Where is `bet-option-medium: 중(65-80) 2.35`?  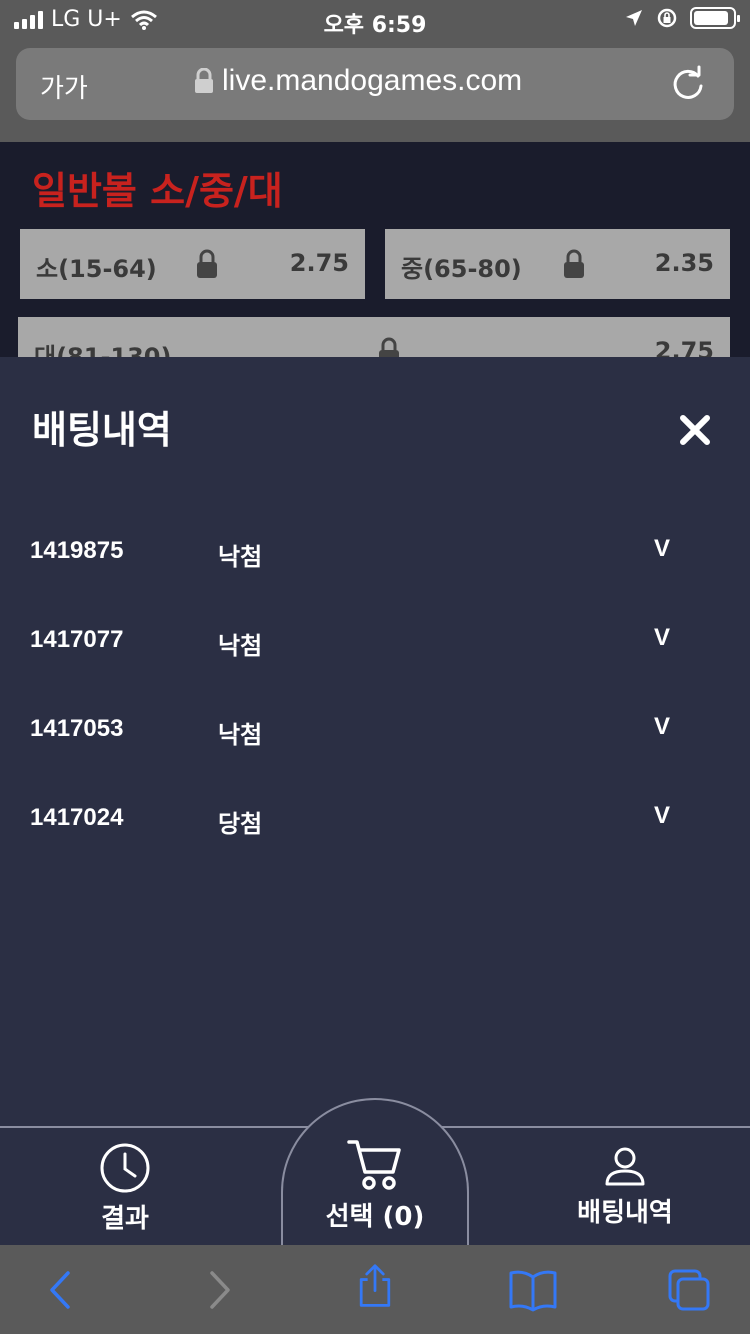
bet-option-medium: 중(65-80) 2.35 is located at coordinates (557, 264).